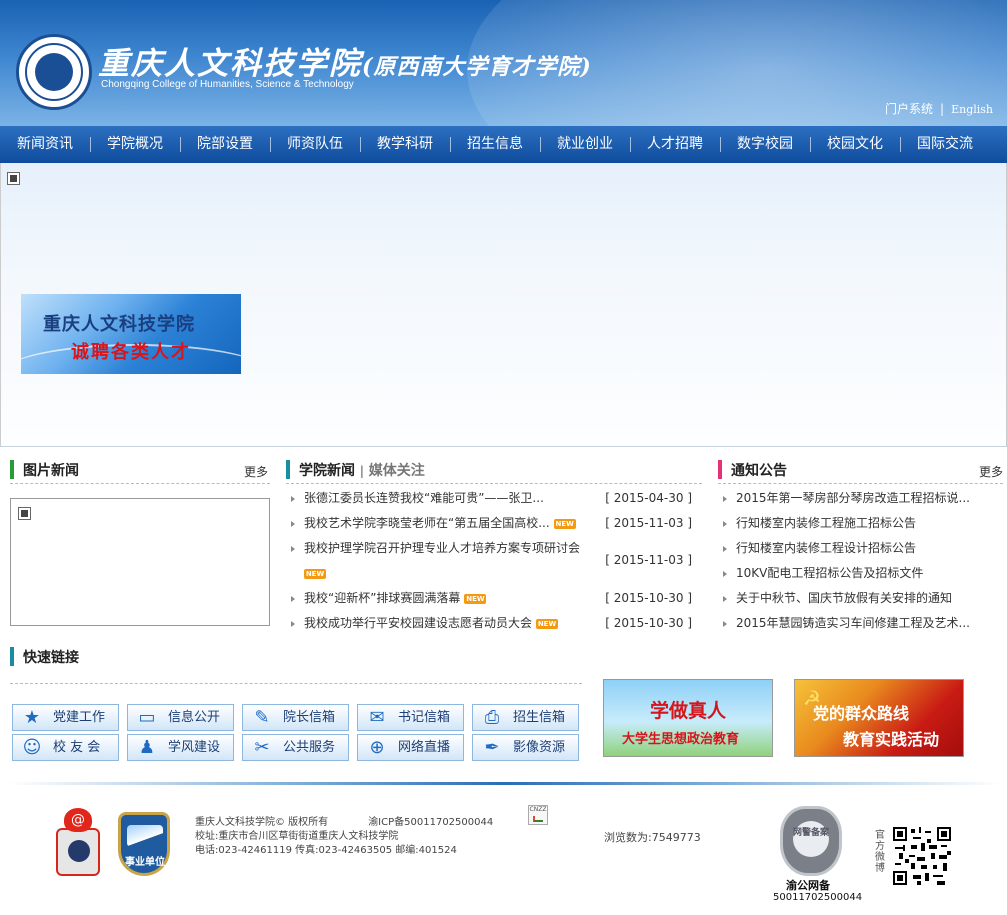 The width and height of the screenshot is (1007, 915). What do you see at coordinates (79, 717) in the screenshot?
I see `button-label: 党建工作` at bounding box center [79, 717].